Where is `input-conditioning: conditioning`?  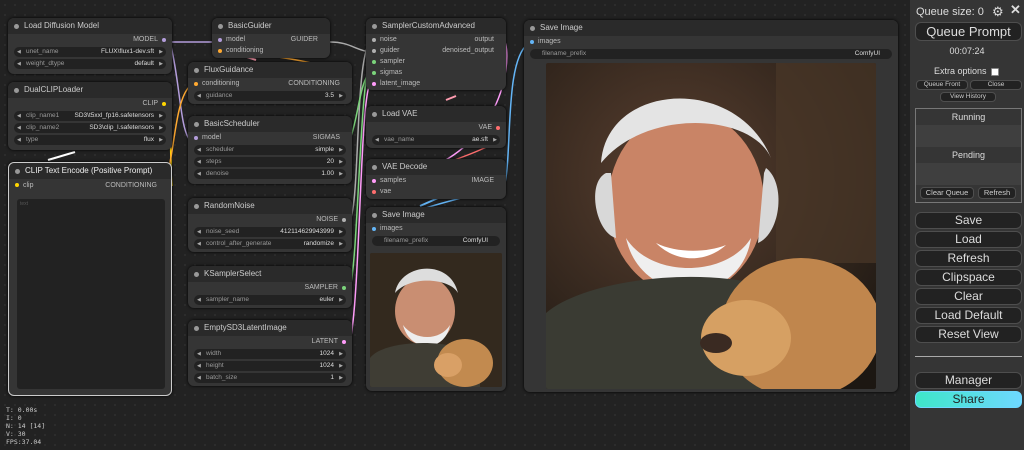 input-conditioning: conditioning is located at coordinates (271, 50).